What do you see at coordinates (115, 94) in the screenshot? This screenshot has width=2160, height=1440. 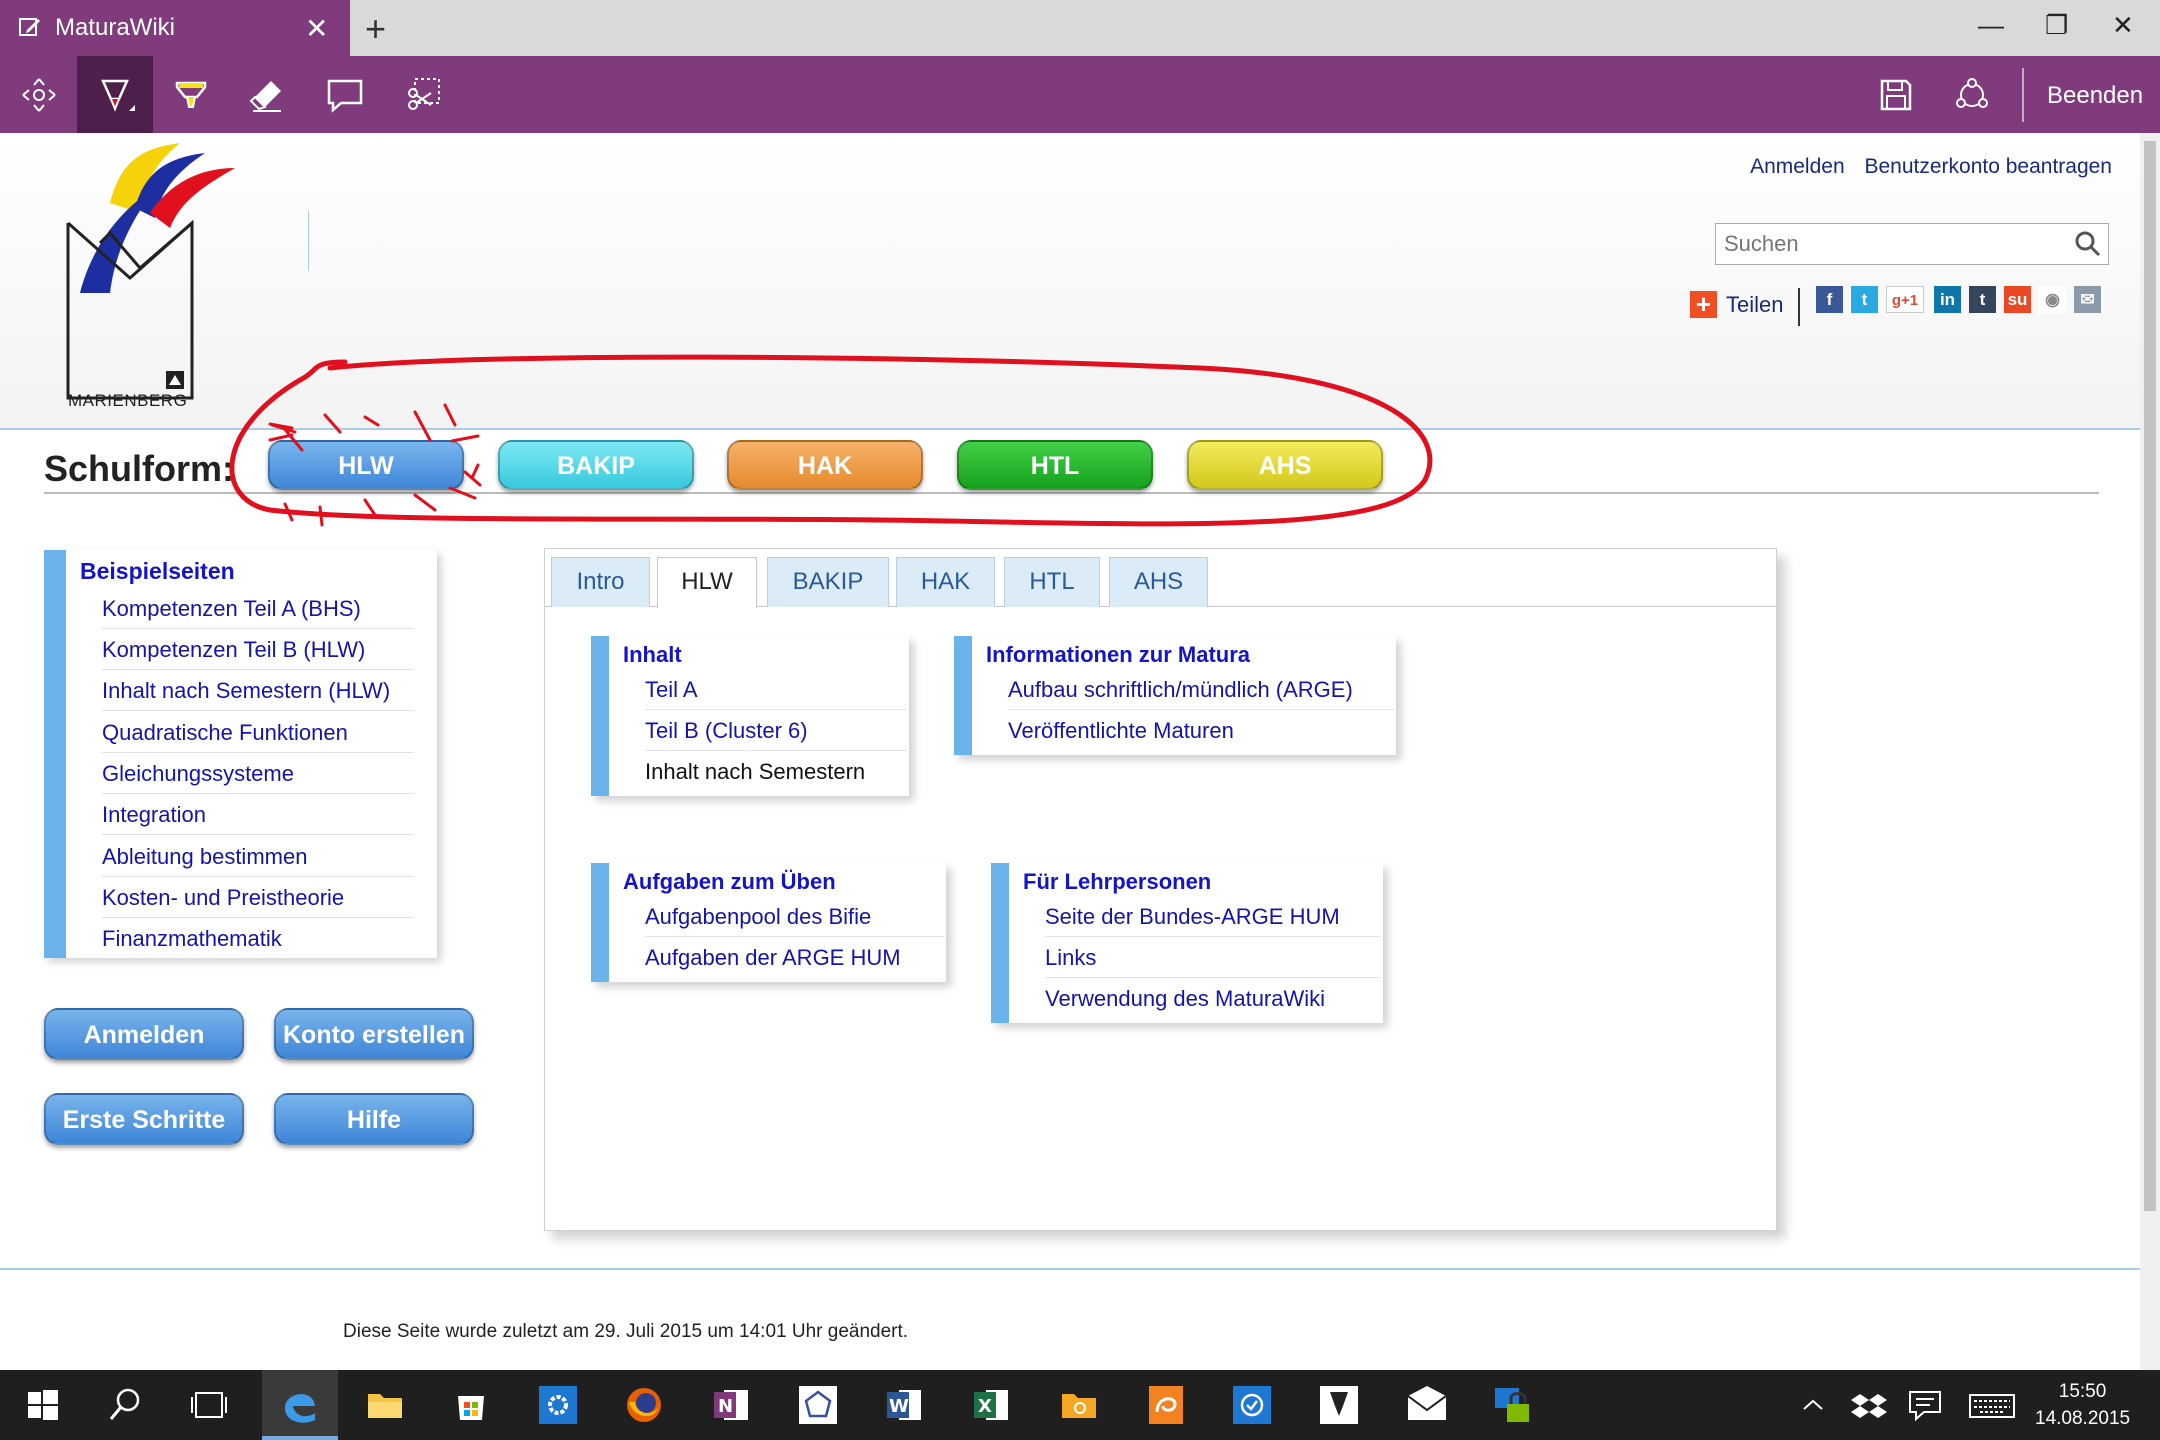 I see `pen-tool-button` at bounding box center [115, 94].